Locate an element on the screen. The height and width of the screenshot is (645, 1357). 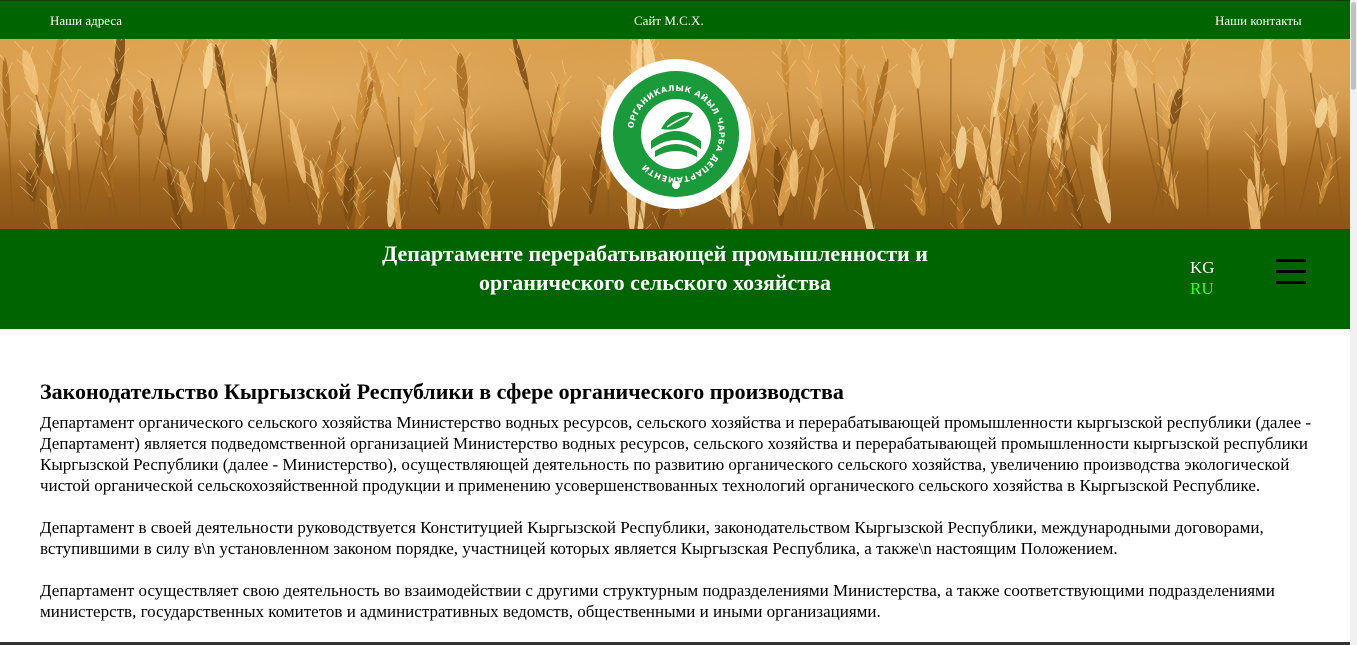
organic-agriculture-logo-icon: ОРГАНИКАЛЫК АЙЫЛ ЧАРБА ДЕПАРТАМЕНТИ is located at coordinates (676, 134).